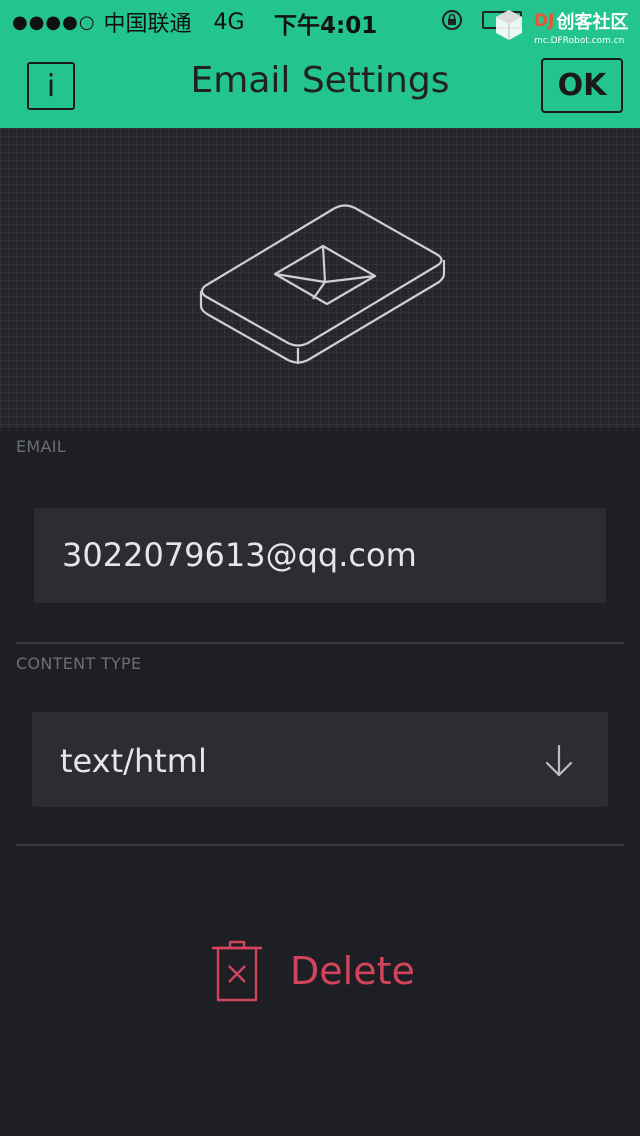 The height and width of the screenshot is (1136, 640). What do you see at coordinates (326, 26) in the screenshot?
I see `status-time: 下午4:01` at bounding box center [326, 26].